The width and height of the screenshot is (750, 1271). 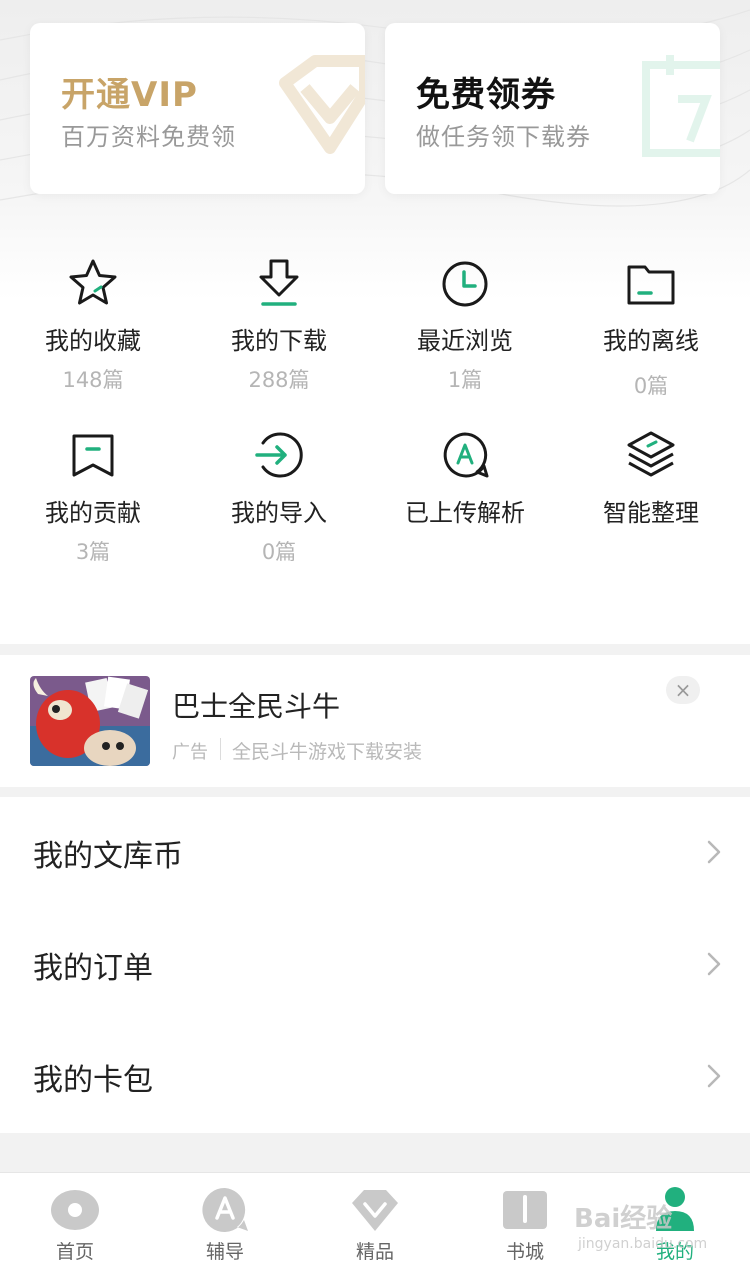 I want to click on coupon-card: 免费领券 做任务领下载券, so click(x=552, y=108).